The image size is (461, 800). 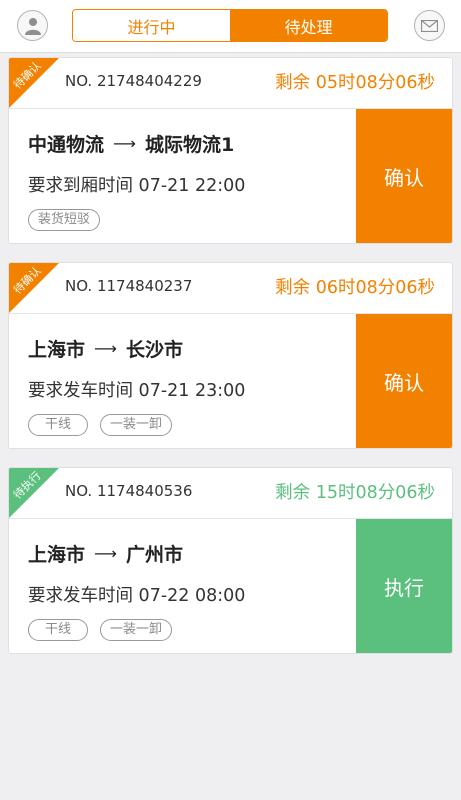 I want to click on order-number: NO. 21748404229, so click(x=133, y=81).